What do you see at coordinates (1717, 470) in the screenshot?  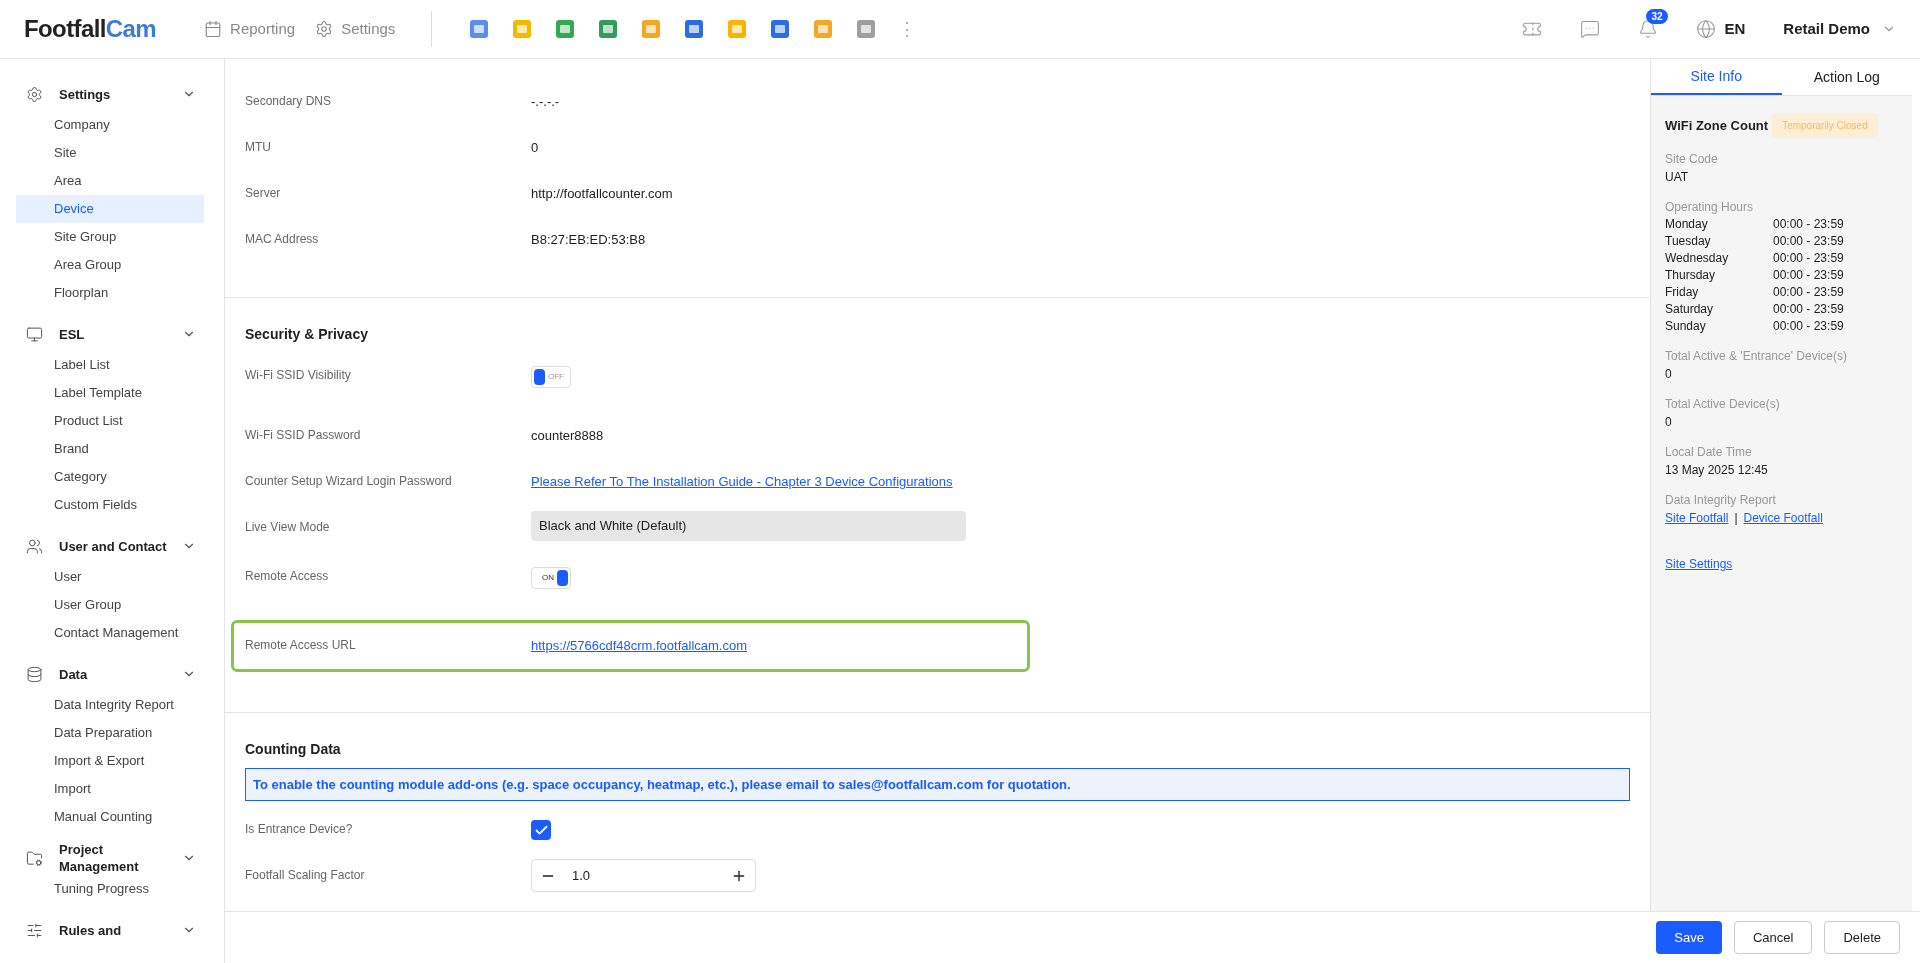 I see `field-value: 13 May 2025 12:45` at bounding box center [1717, 470].